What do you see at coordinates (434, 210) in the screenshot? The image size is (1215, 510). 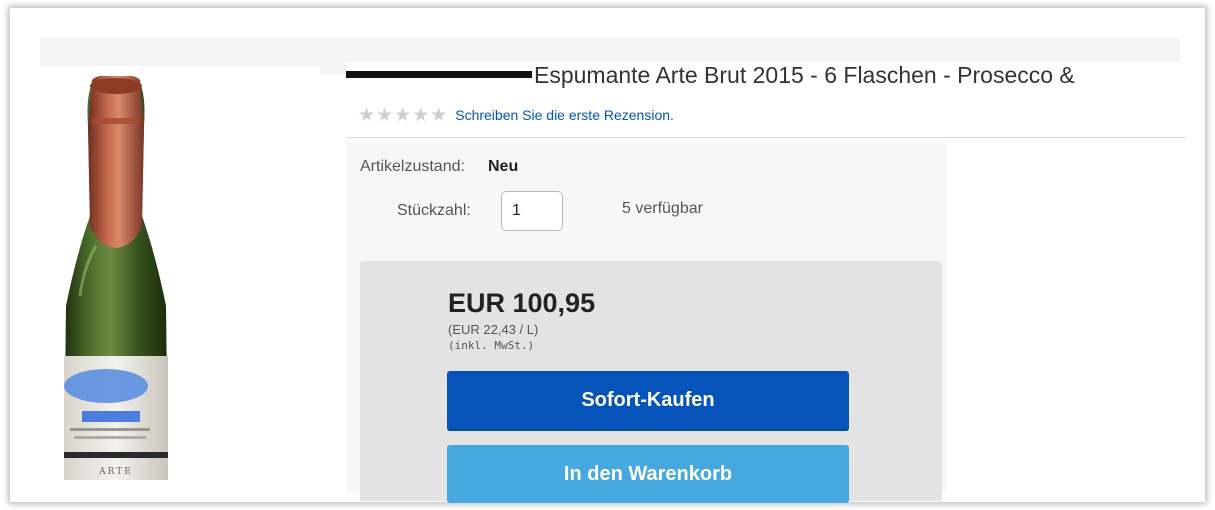 I see `quantity-label: Stückzahl:` at bounding box center [434, 210].